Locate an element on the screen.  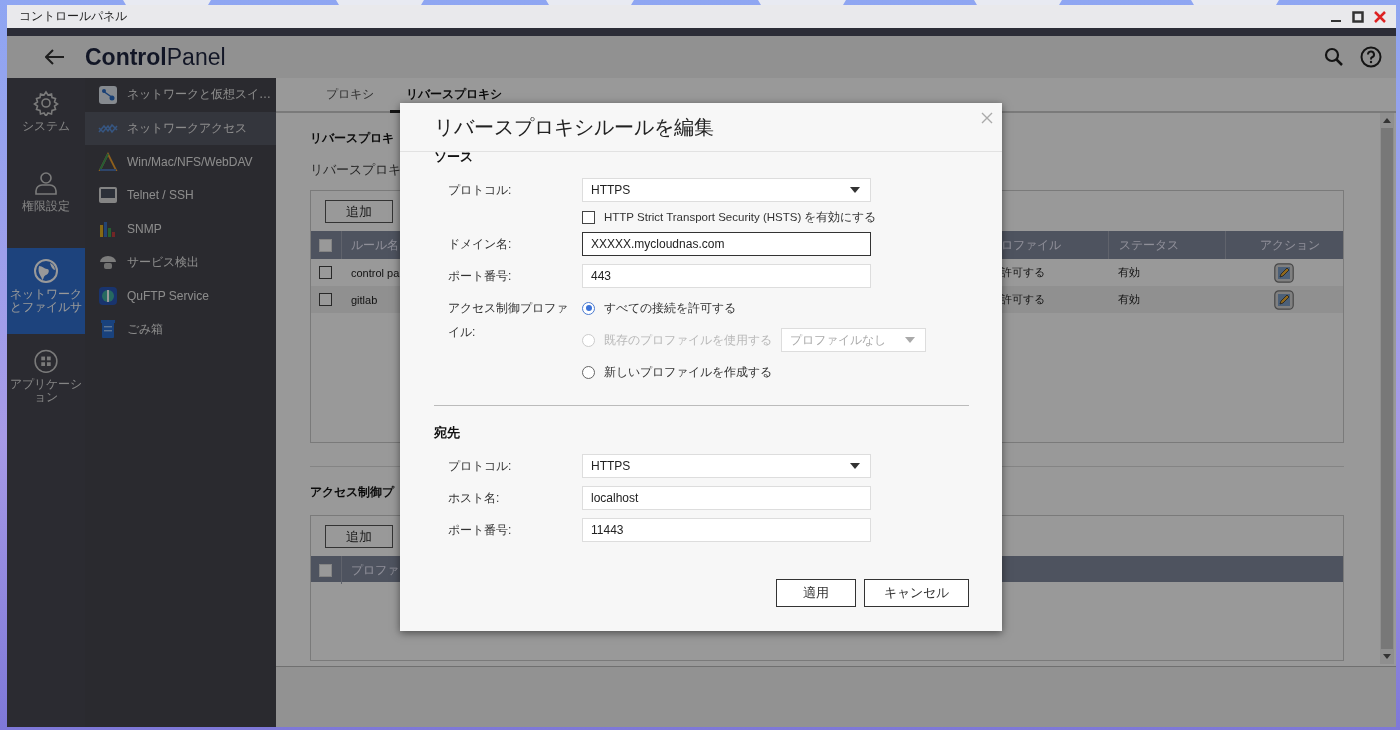
field-label: ホスト名: is located at coordinates (474, 498).